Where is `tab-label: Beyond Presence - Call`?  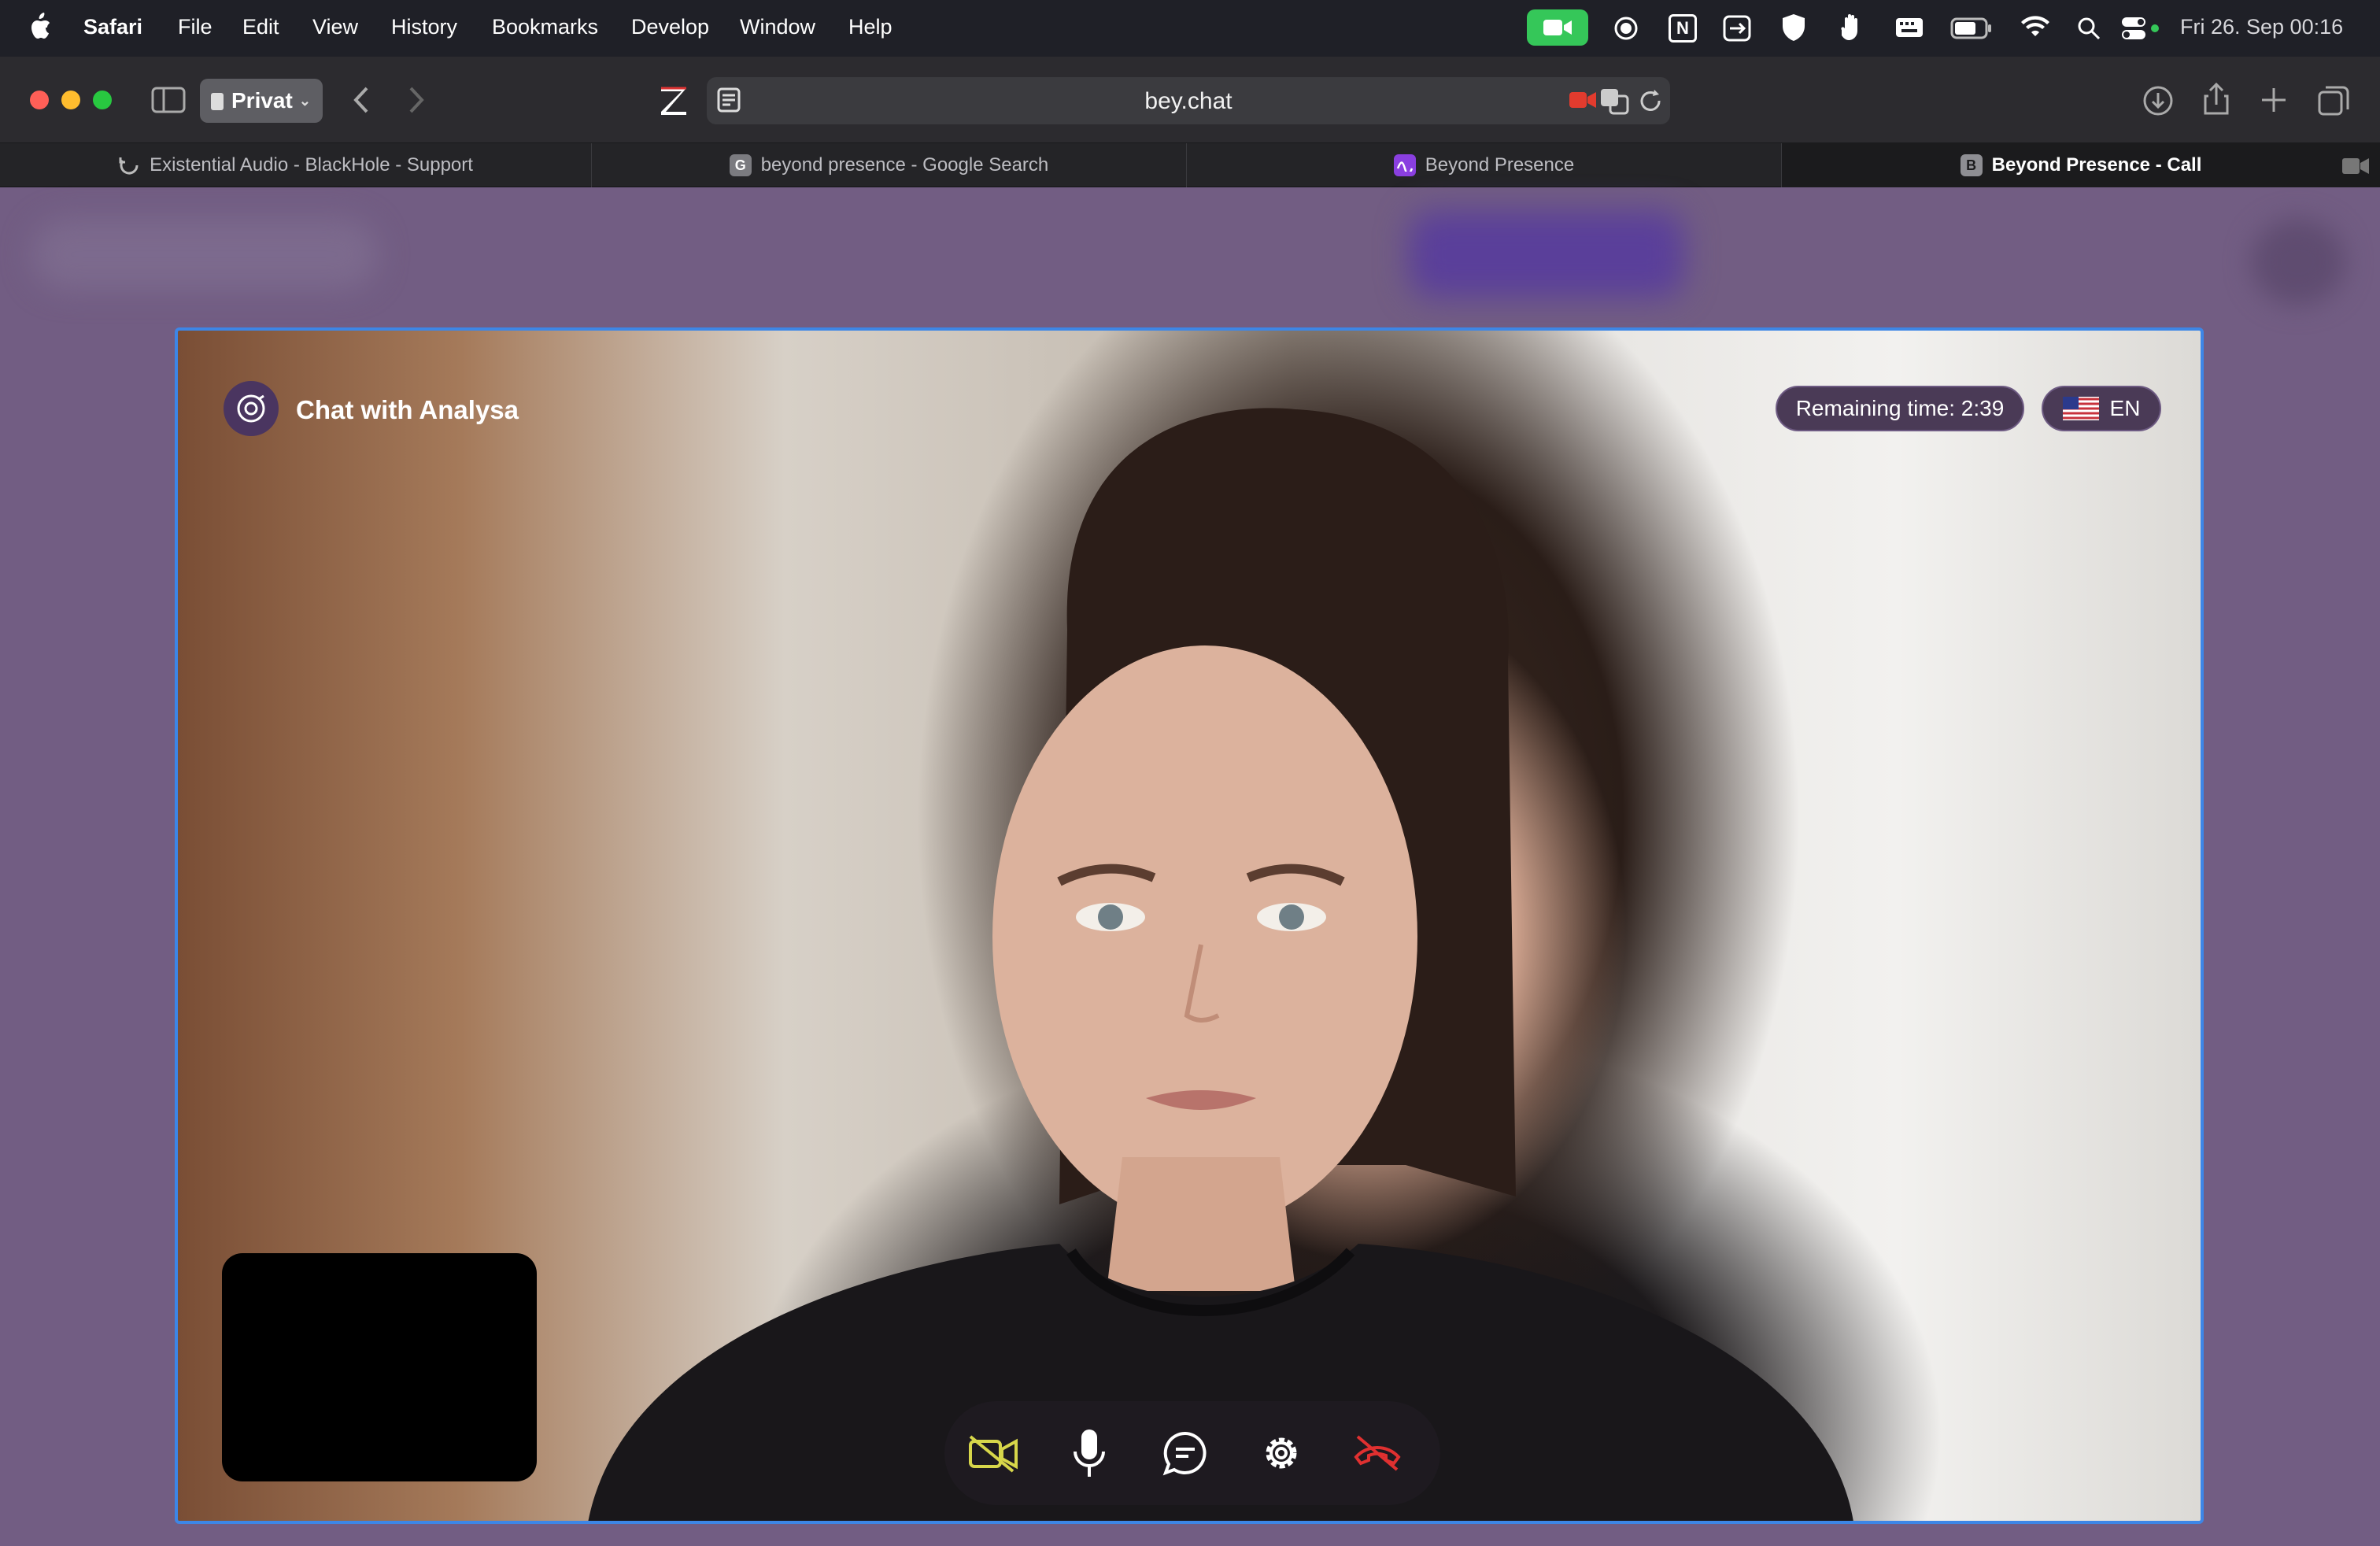
tab-label: Beyond Presence - Call is located at coordinates (2096, 165).